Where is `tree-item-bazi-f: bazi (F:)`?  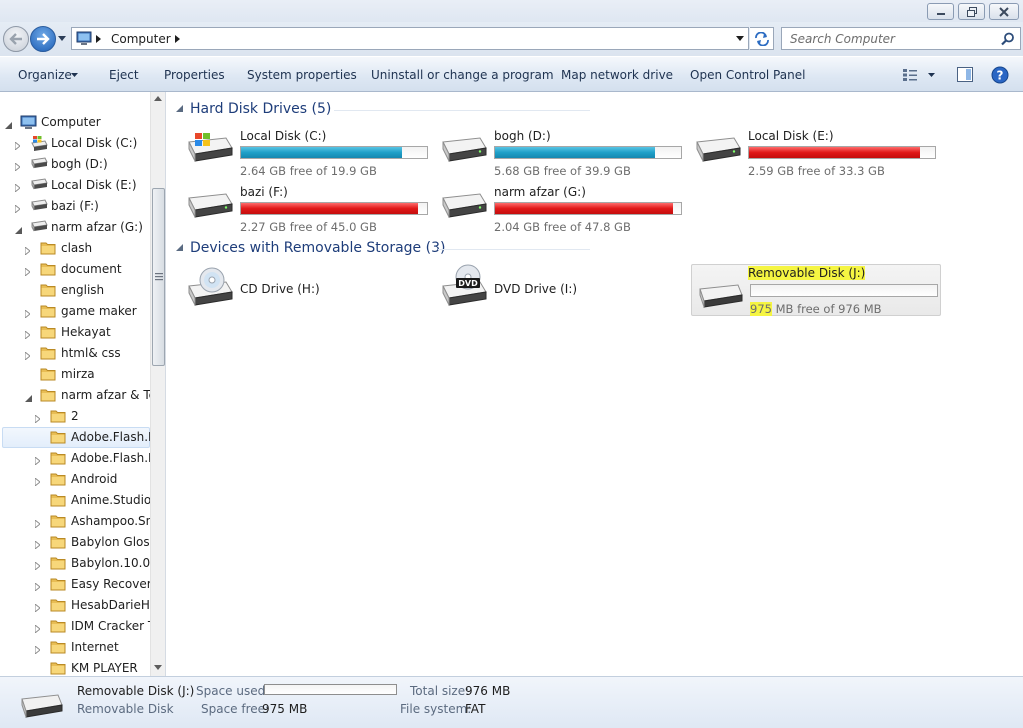 tree-item-bazi-f: bazi (F:) is located at coordinates (75, 206).